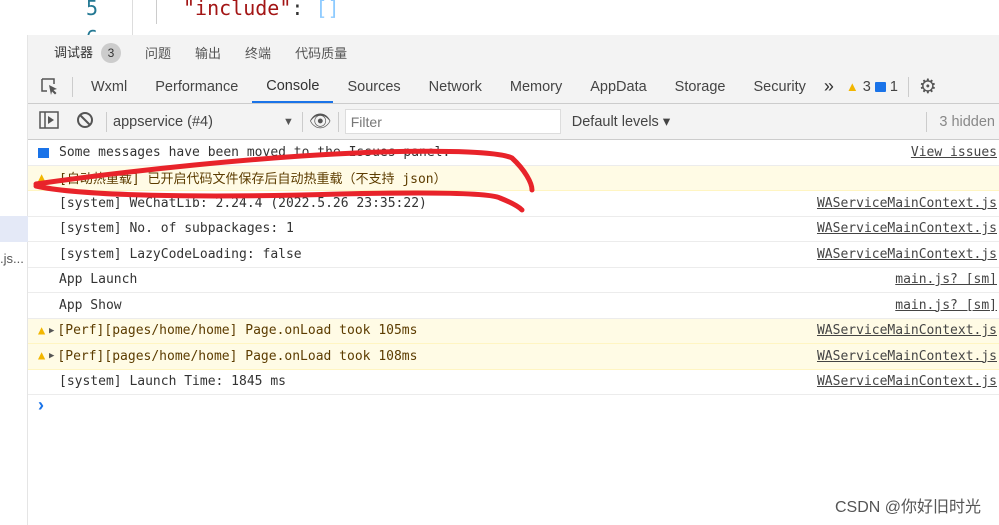 This screenshot has height=525, width=999. What do you see at coordinates (928, 86) in the screenshot?
I see `gear-icon: ⚙` at bounding box center [928, 86].